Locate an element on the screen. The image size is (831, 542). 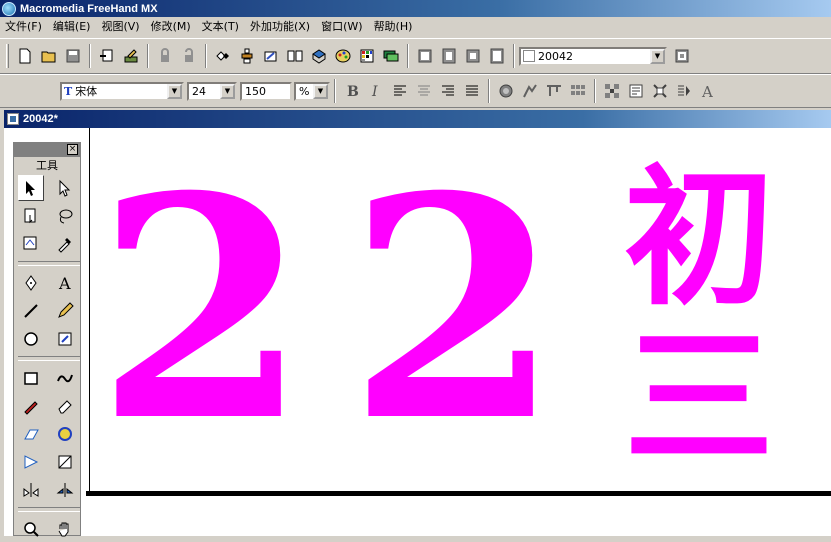
line-tool is located at coordinates (31, 311).